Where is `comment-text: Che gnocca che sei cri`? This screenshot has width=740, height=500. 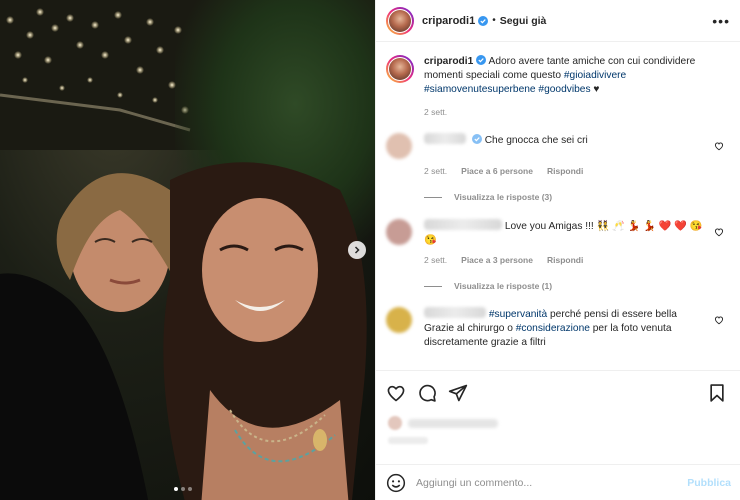
comment-text: Che gnocca che sei cri is located at coordinates (536, 140).